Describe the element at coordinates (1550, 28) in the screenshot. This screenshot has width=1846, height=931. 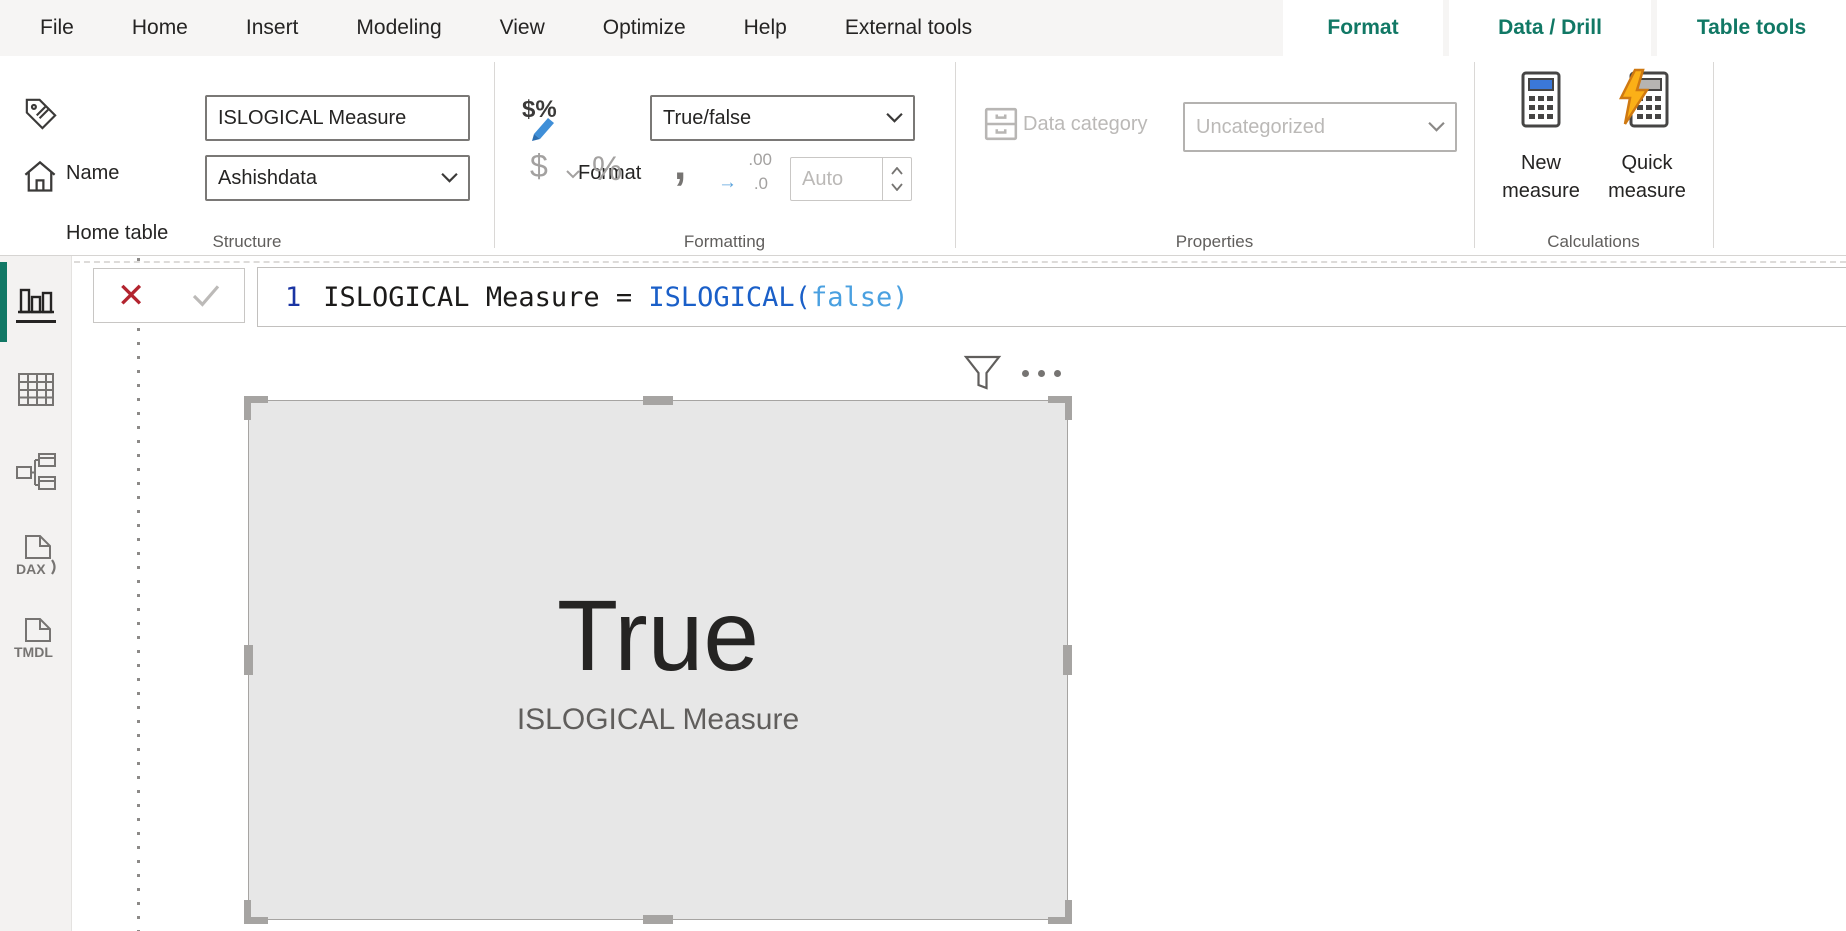
I see `tab-data-drill: Data / Drill` at that location.